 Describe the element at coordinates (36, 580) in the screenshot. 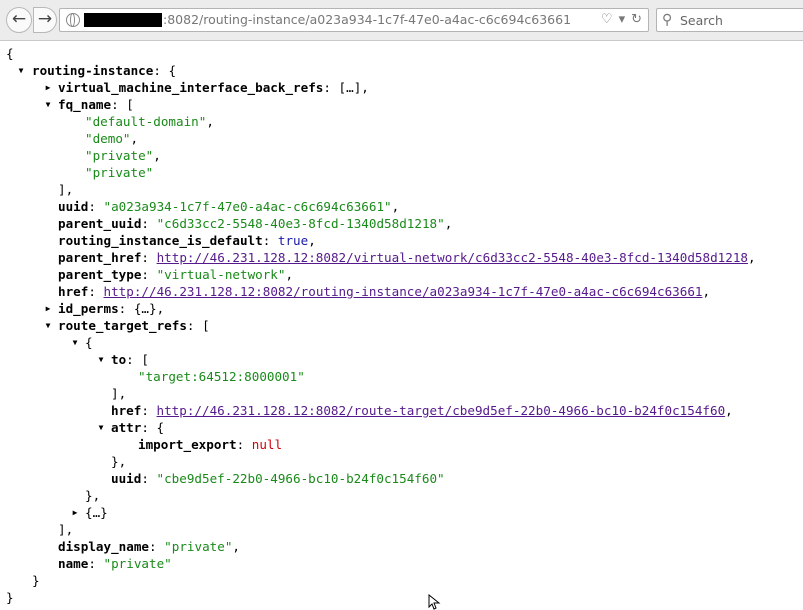

I see `json-close-brace: }` at that location.